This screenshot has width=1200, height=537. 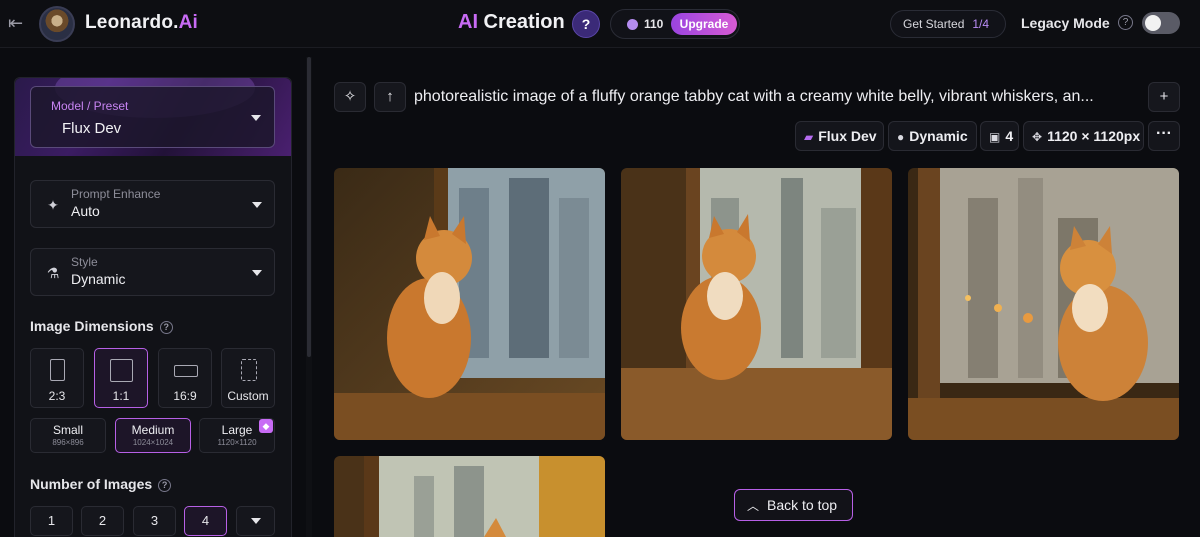 What do you see at coordinates (1164, 97) in the screenshot?
I see `add-button: +` at bounding box center [1164, 97].